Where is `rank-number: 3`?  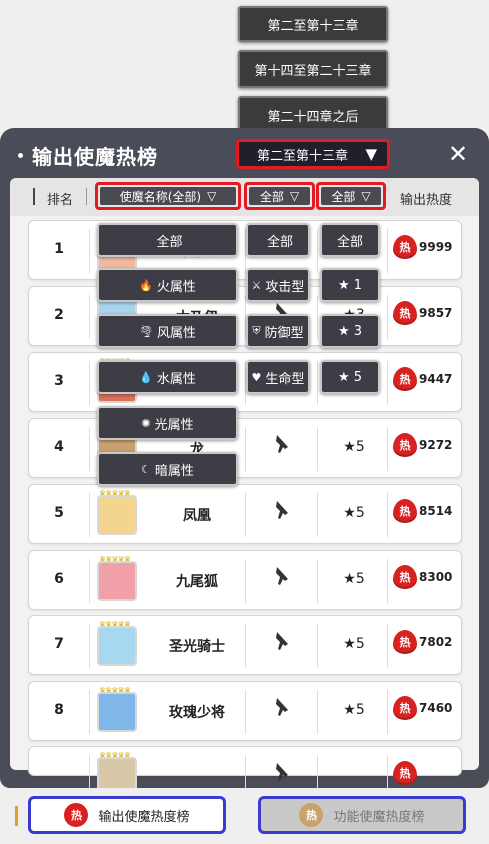 rank-number: 3 is located at coordinates (59, 381).